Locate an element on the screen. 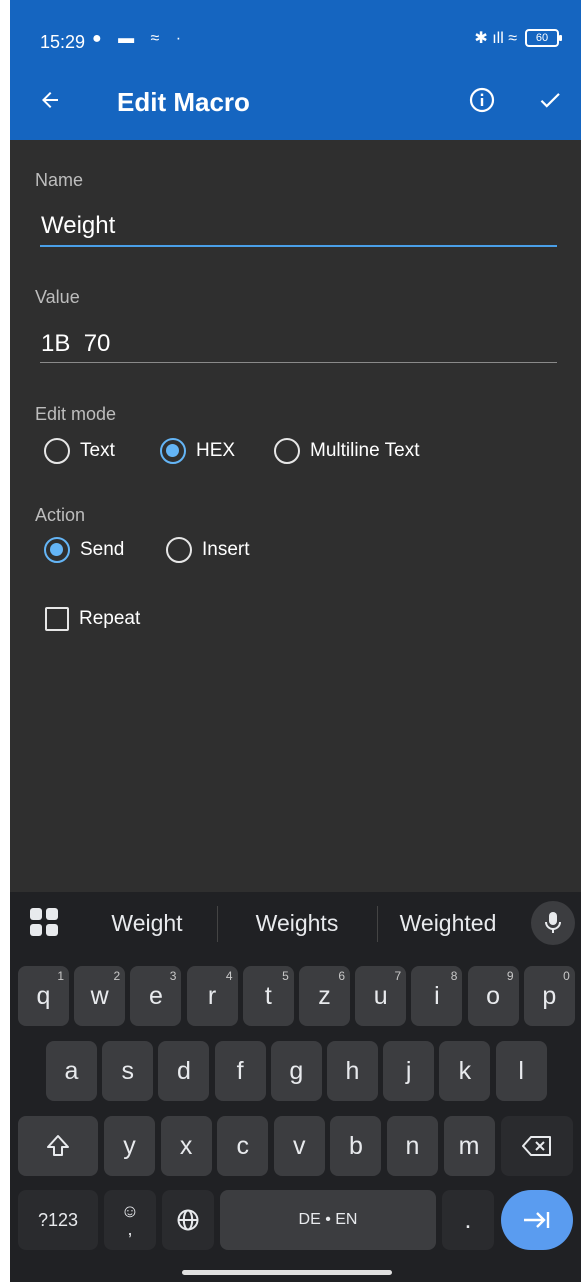 The width and height of the screenshot is (583, 1282). home-indicator is located at coordinates (287, 1272).